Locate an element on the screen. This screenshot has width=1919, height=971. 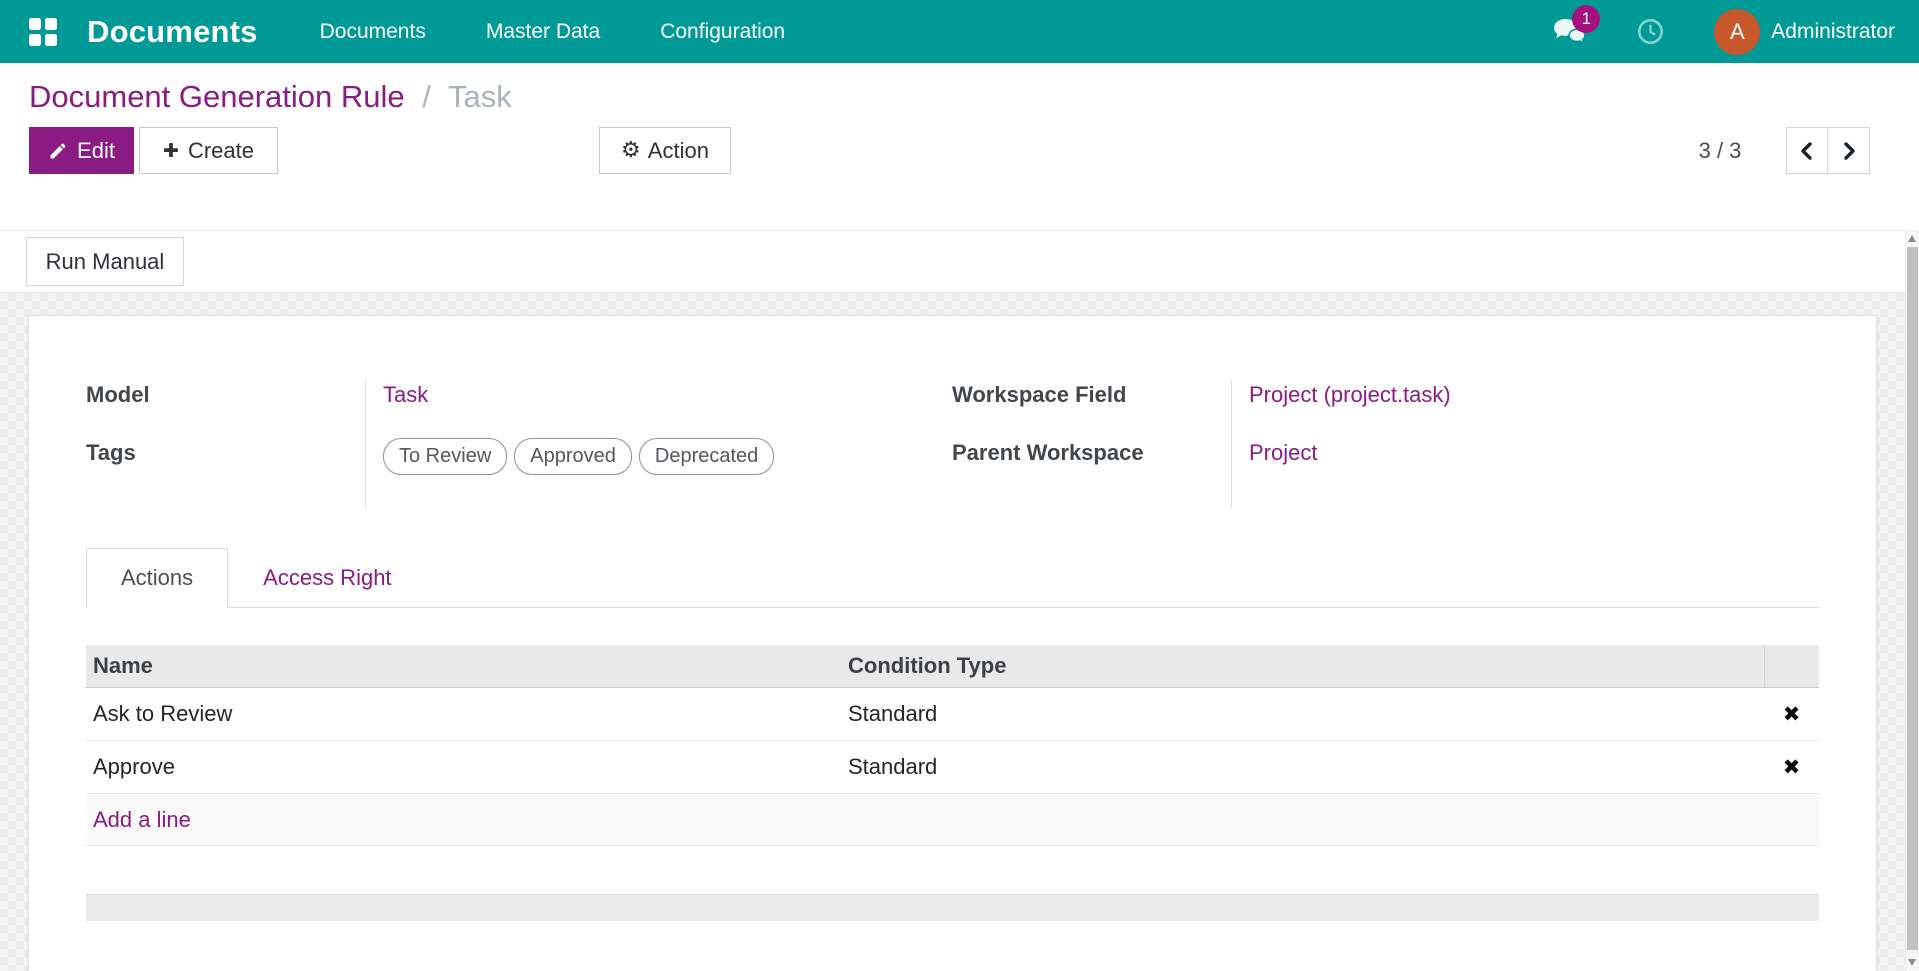
empty-list-header-strip is located at coordinates (952, 907).